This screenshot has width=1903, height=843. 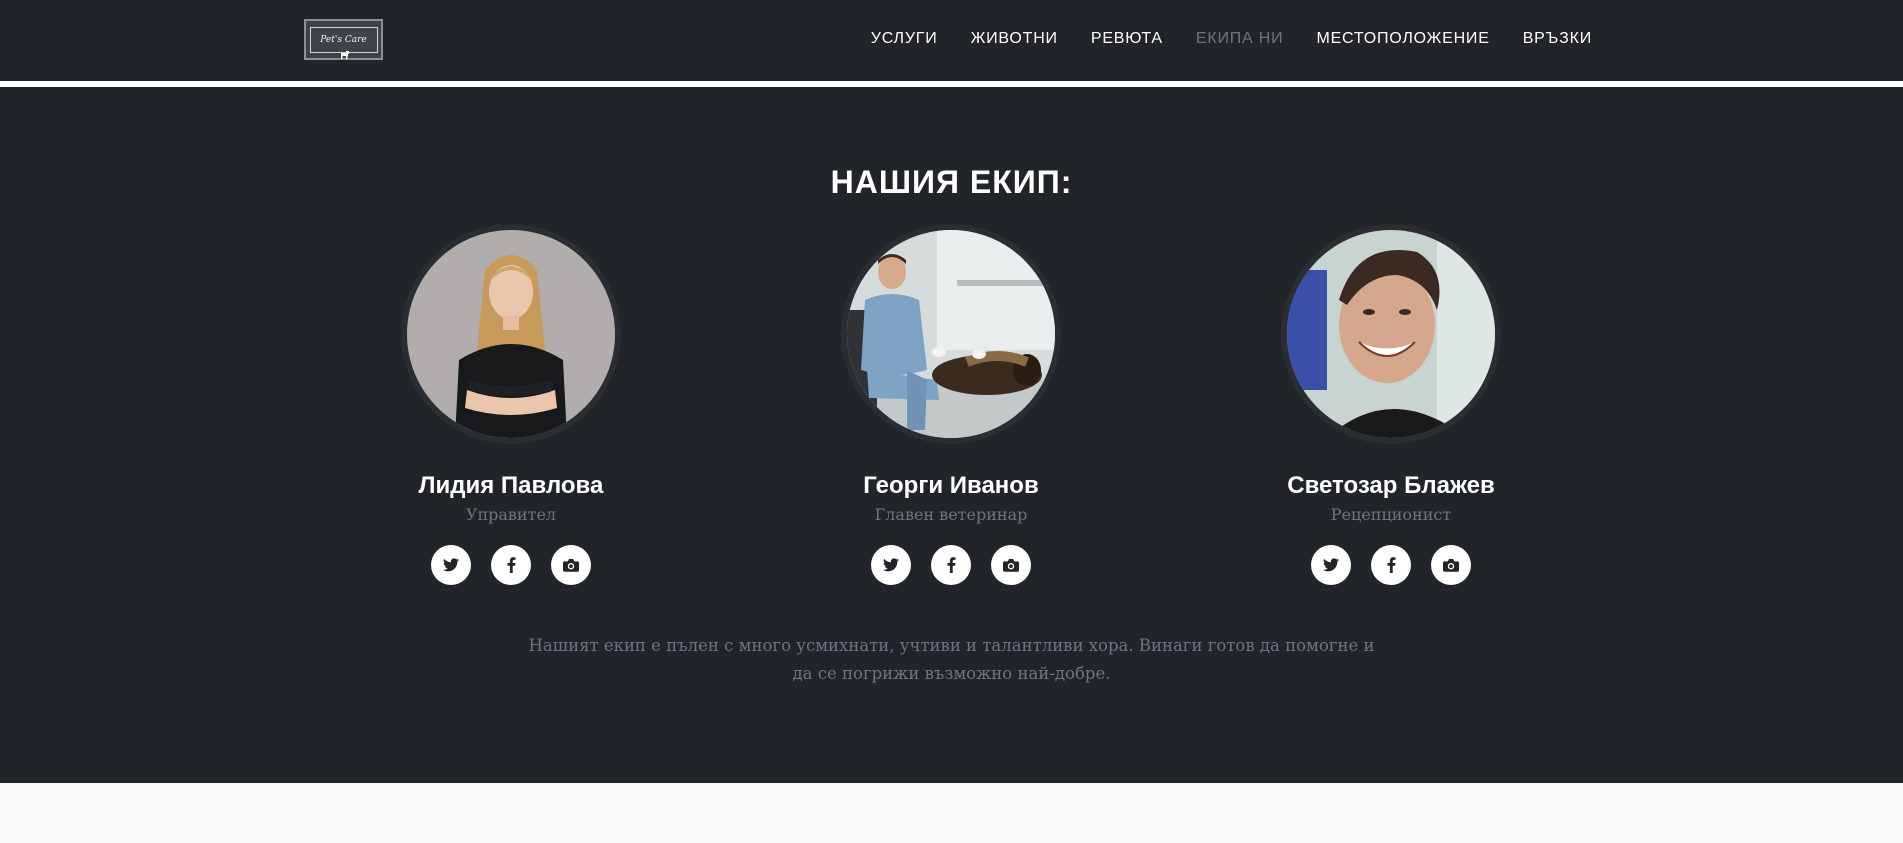 What do you see at coordinates (1391, 514) in the screenshot?
I see `team-member-role: Рецепционист` at bounding box center [1391, 514].